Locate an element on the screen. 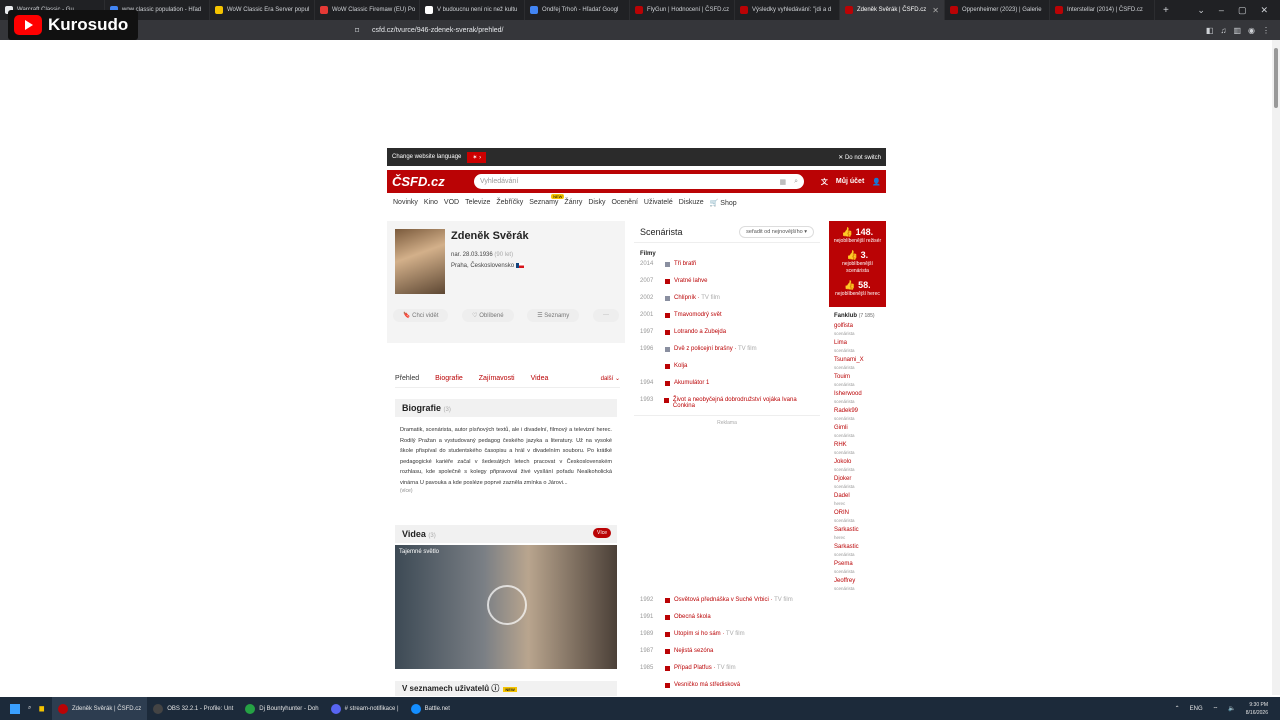  film-row: 1997 Lotrando a Zubejda is located at coordinates (727, 335).